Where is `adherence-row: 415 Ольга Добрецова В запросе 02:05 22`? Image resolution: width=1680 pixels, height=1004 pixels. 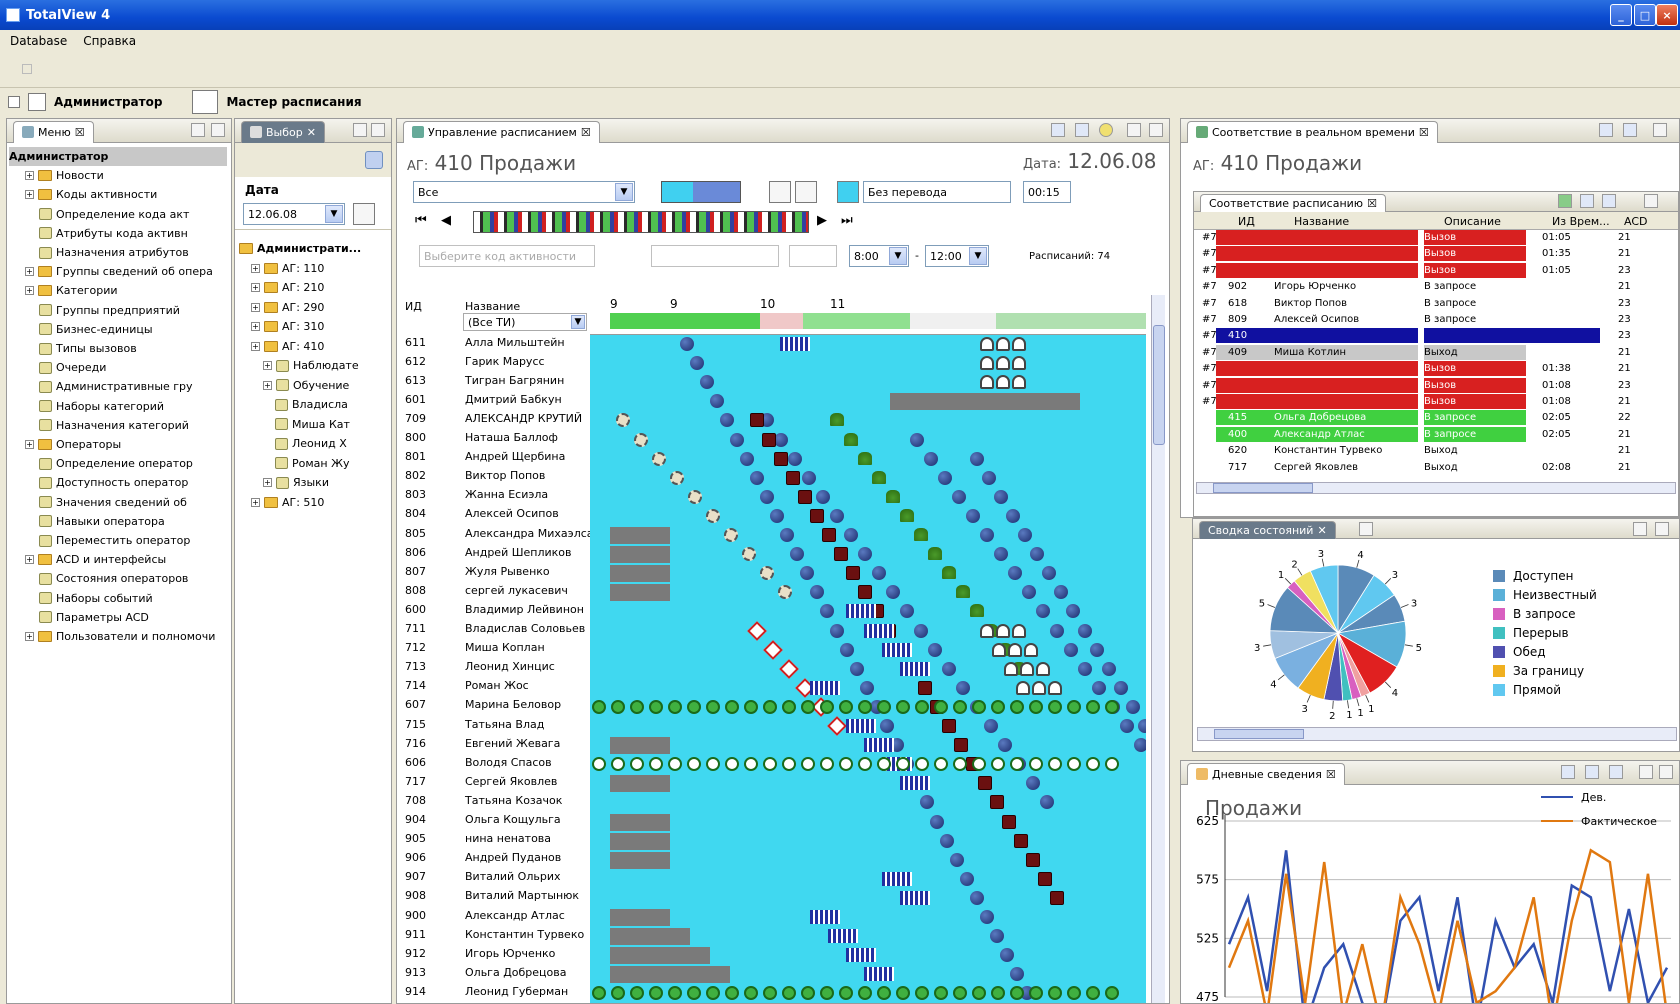 adherence-row: 415 Ольга Добрецова В запросе 02:05 22 is located at coordinates (1436, 418).